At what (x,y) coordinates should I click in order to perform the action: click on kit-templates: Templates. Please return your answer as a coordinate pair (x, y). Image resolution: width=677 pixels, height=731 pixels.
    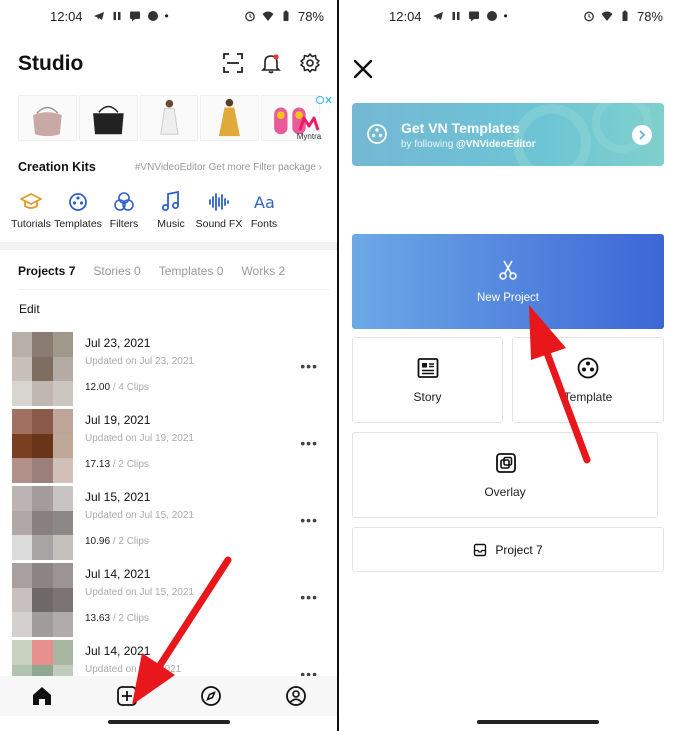
    Looking at the image, I should click on (78, 210).